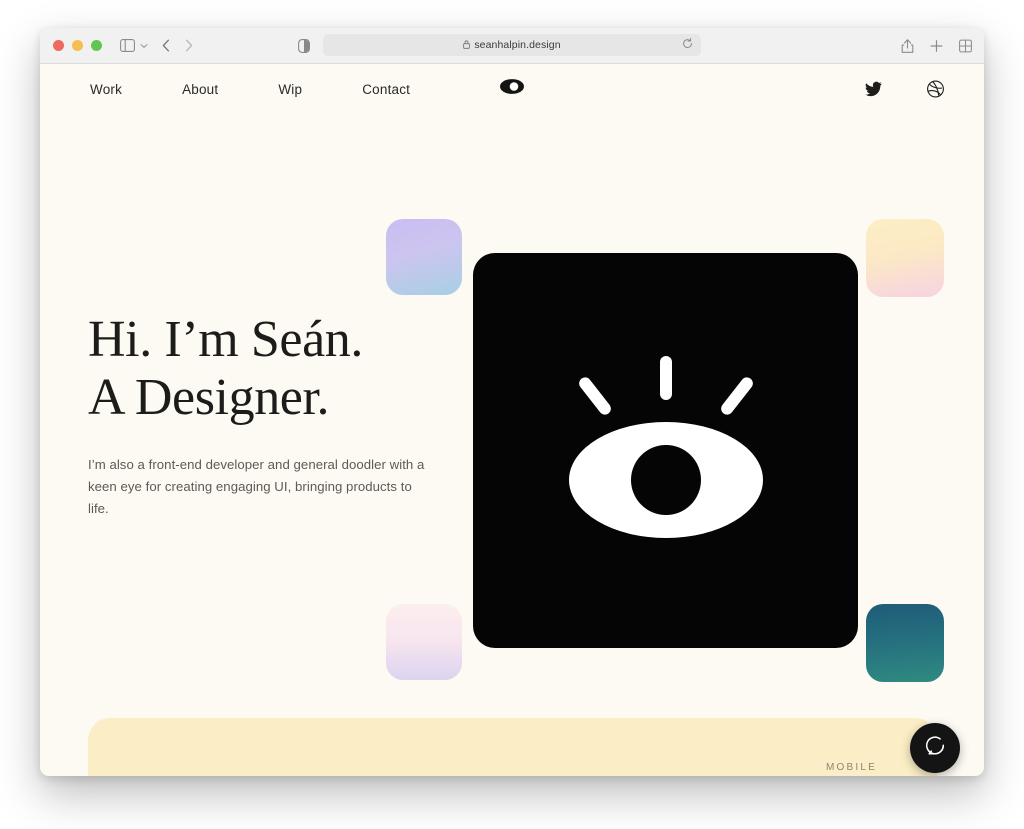  I want to click on eye-illustration-icon, so click(666, 450).